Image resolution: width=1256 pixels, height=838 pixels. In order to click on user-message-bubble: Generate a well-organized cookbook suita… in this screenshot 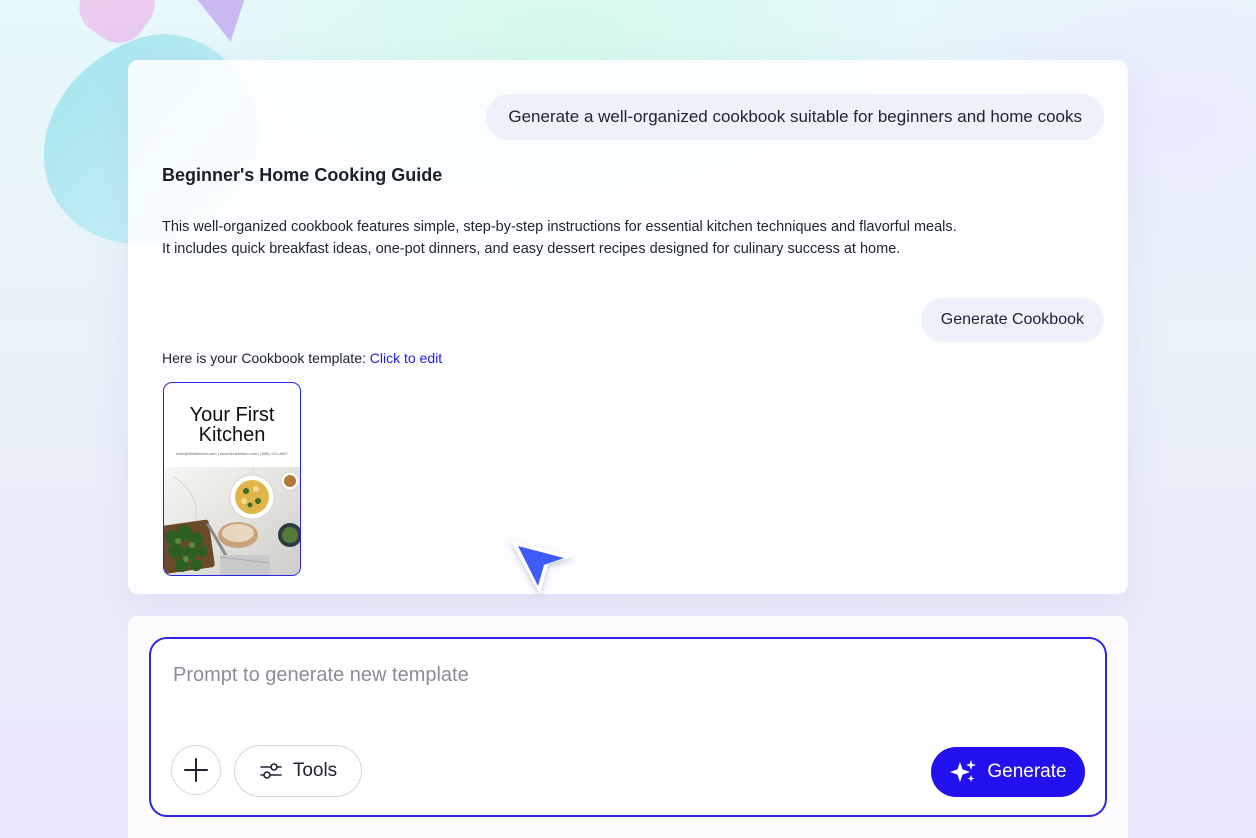, I will do `click(795, 117)`.